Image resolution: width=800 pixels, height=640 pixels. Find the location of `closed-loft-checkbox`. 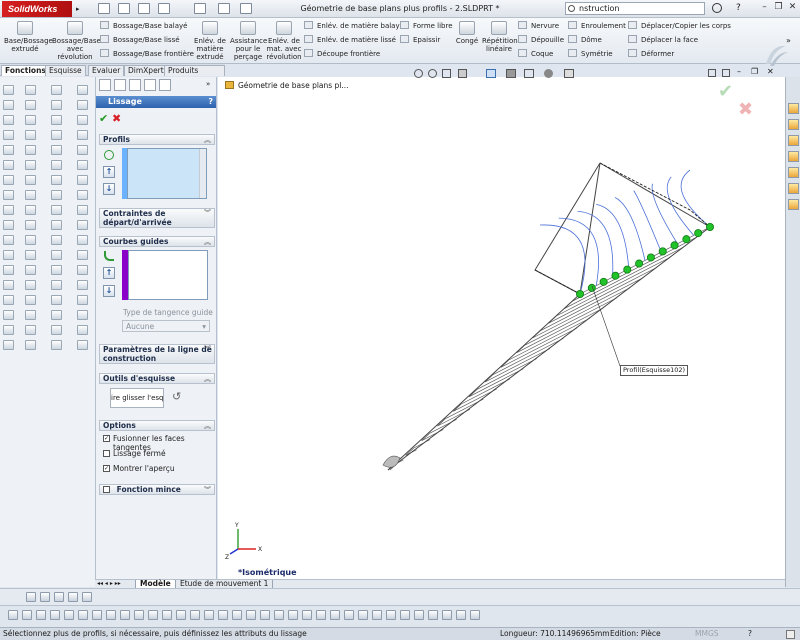

closed-loft-checkbox is located at coordinates (106, 453).